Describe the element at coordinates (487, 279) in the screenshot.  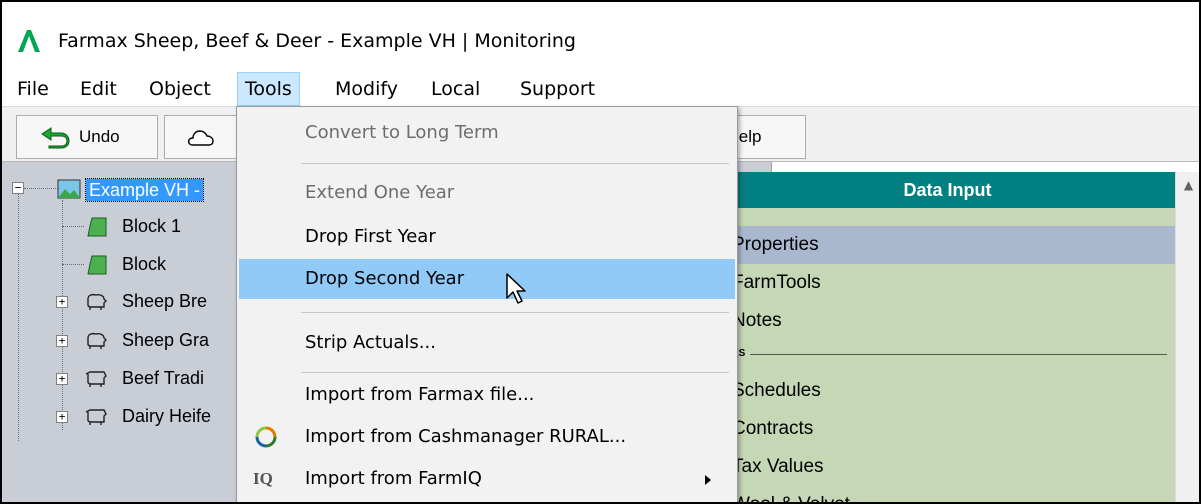
I see `menu-item-drop-second-year: Drop Second Year` at that location.